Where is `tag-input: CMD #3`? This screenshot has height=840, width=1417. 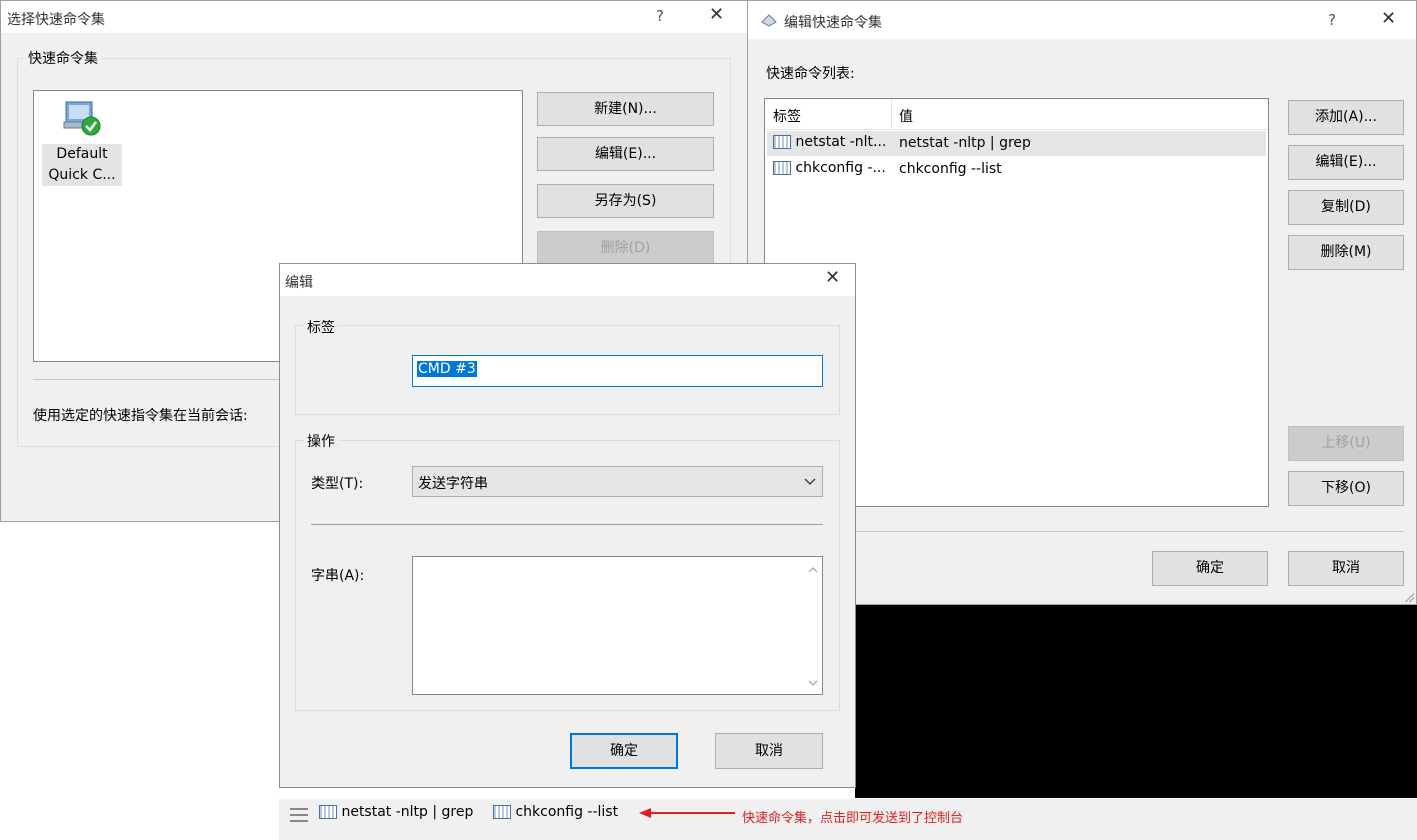 tag-input: CMD #3 is located at coordinates (617, 371).